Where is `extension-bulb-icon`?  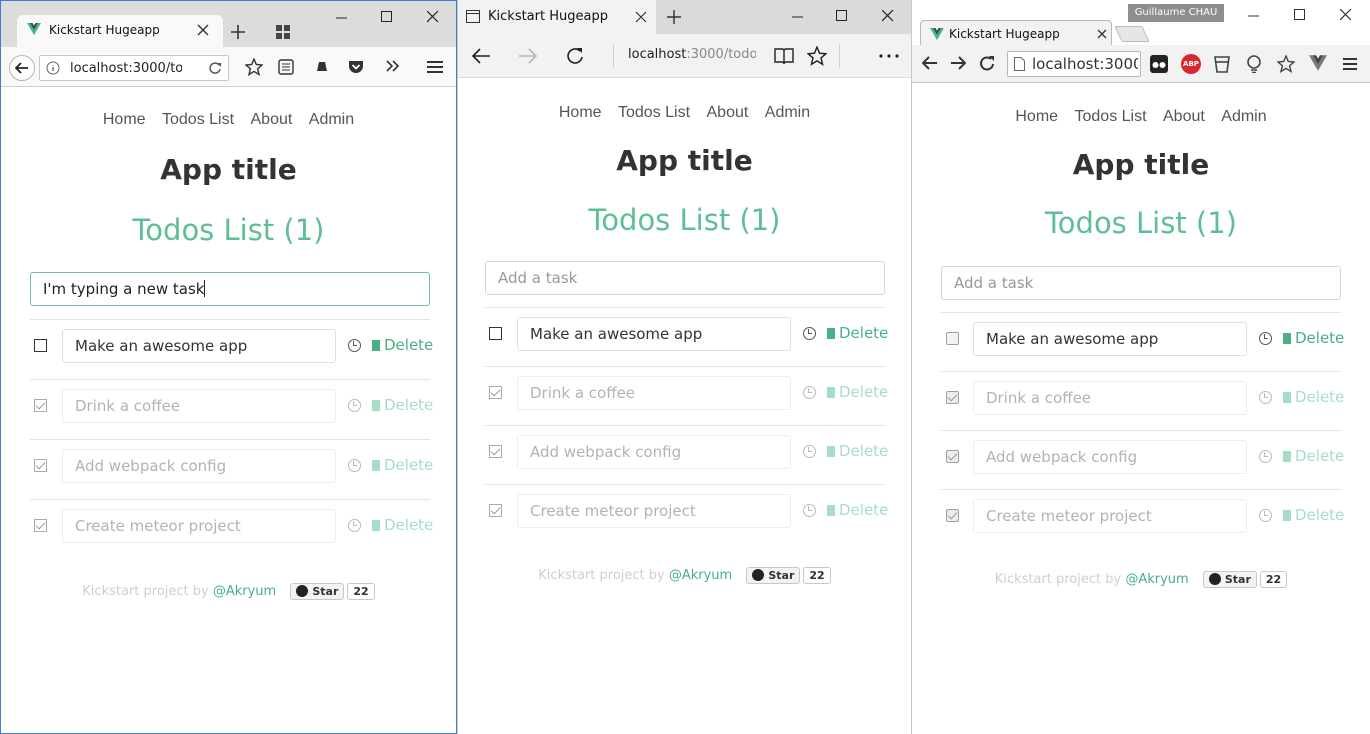
extension-bulb-icon is located at coordinates (1254, 64).